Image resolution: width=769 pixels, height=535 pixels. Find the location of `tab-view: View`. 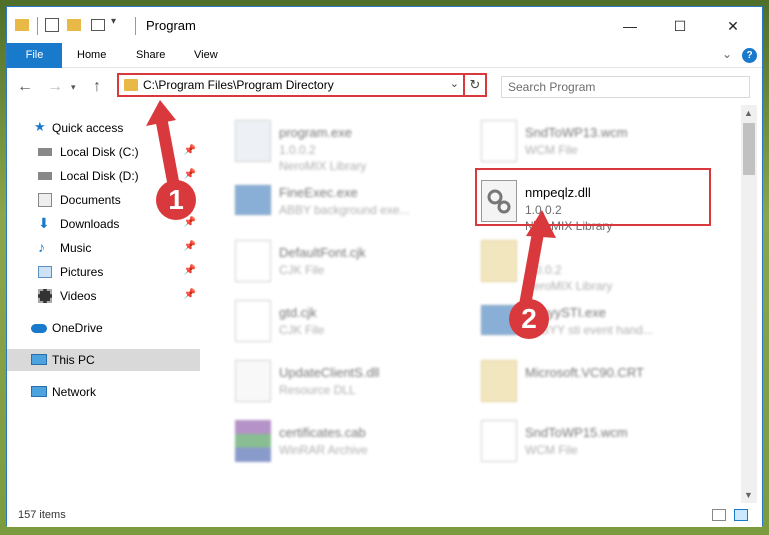

tab-view: View is located at coordinates (206, 55).